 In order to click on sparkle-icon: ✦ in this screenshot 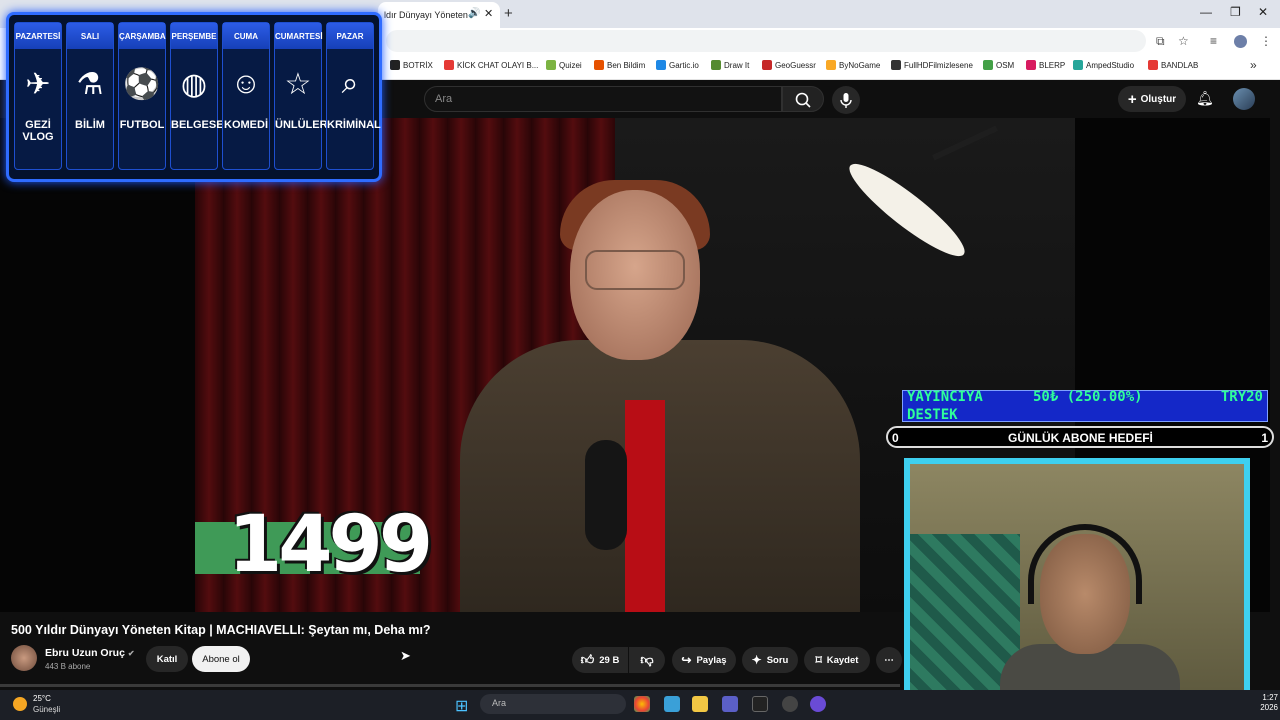, I will do `click(756, 660)`.